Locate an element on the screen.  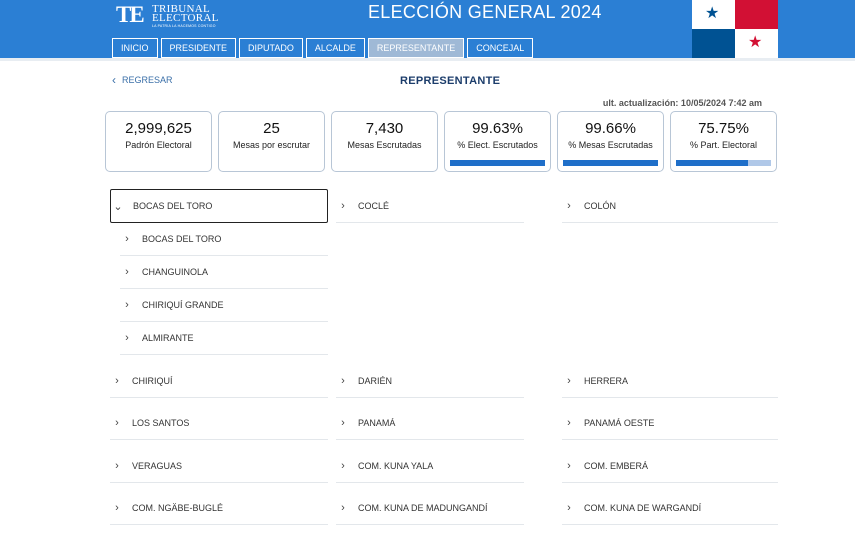
stat-card-mesas-escrutadas-pct: 99.66% % Mesas Escrutadas is located at coordinates (610, 141).